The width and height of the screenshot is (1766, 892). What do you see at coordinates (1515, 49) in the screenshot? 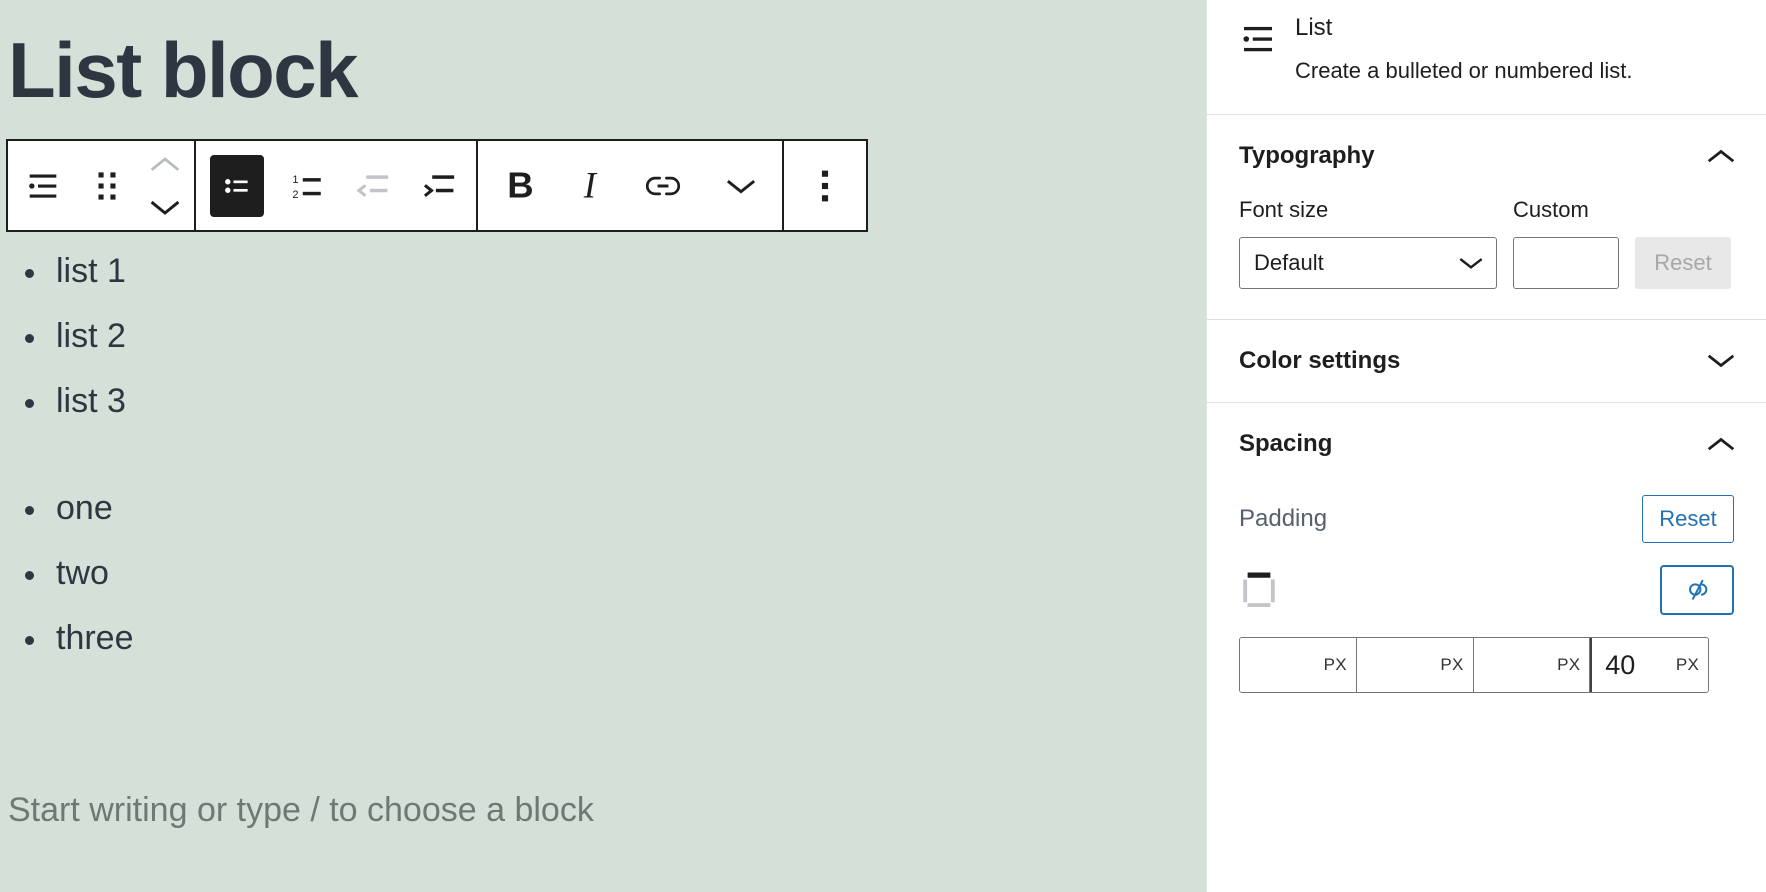
I see `block-card-text: List Create a bulleted or numbered list.` at bounding box center [1515, 49].